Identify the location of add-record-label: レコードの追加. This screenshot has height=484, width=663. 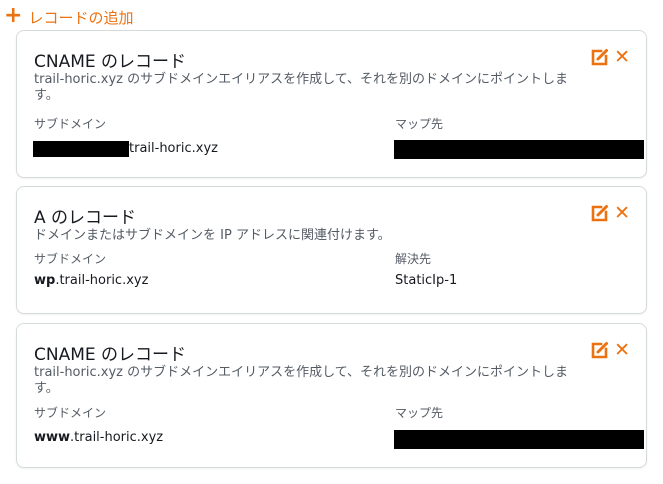
(81, 17).